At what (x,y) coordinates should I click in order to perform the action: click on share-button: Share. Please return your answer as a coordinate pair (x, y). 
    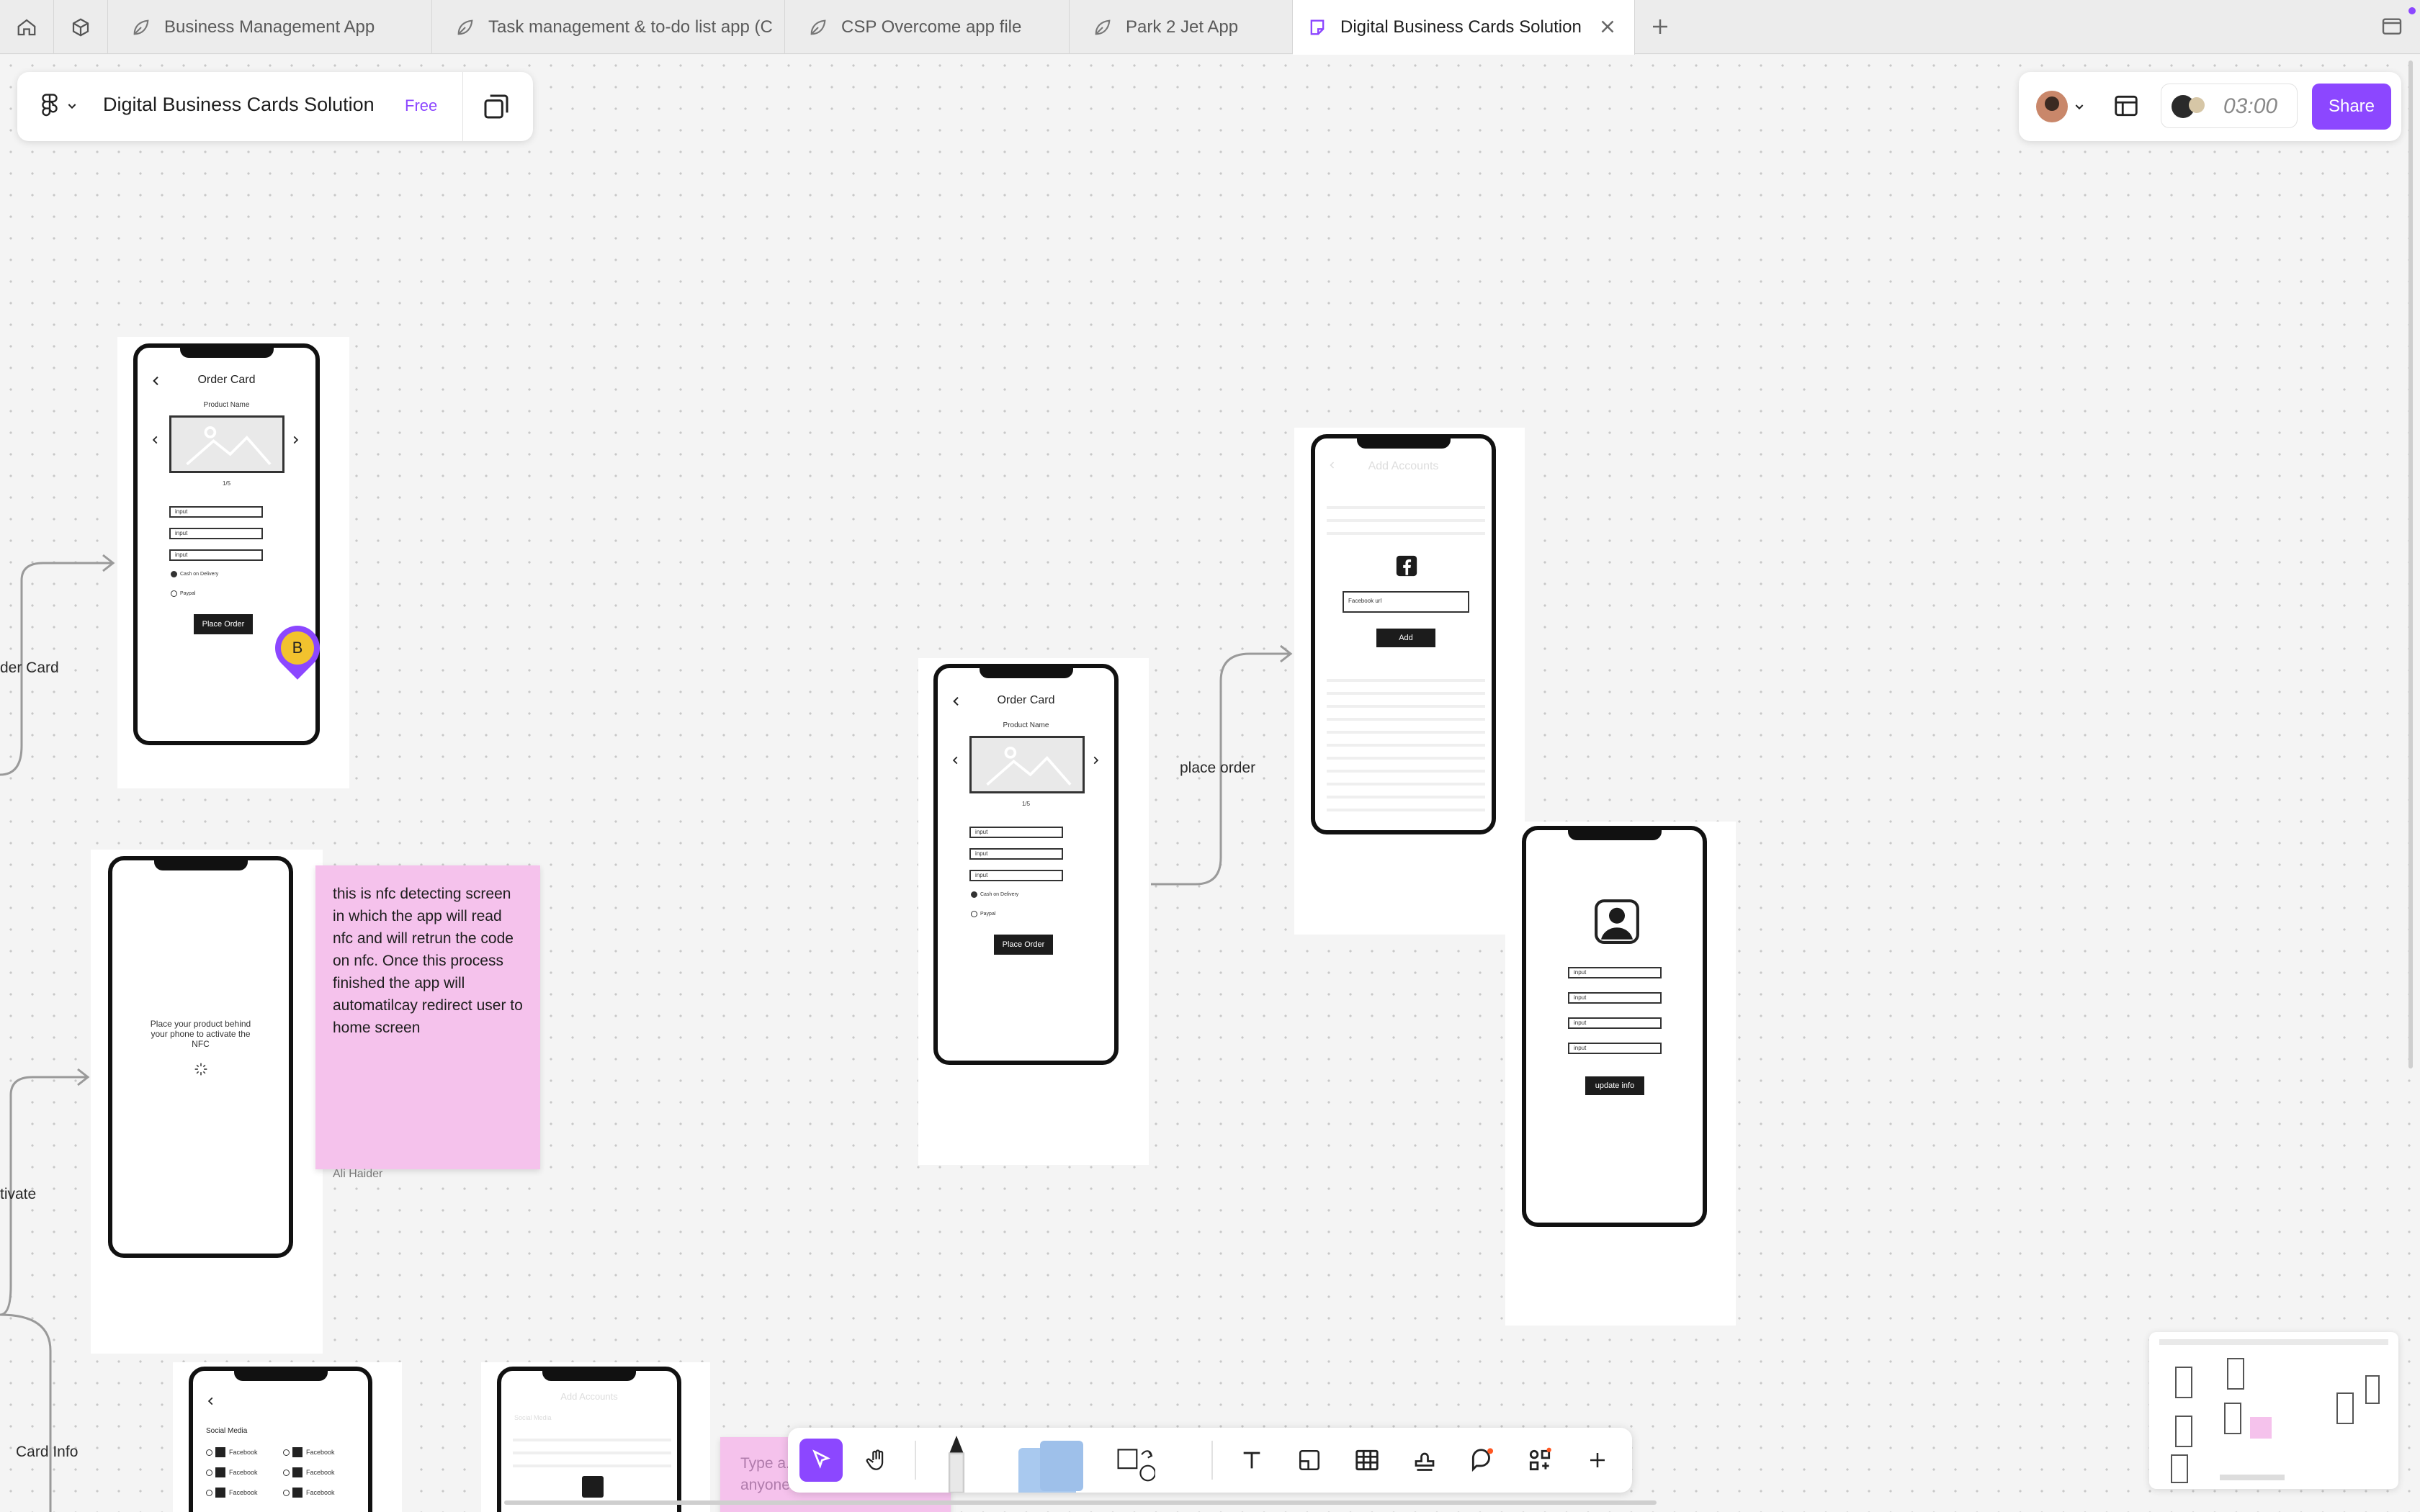
    Looking at the image, I should click on (2351, 107).